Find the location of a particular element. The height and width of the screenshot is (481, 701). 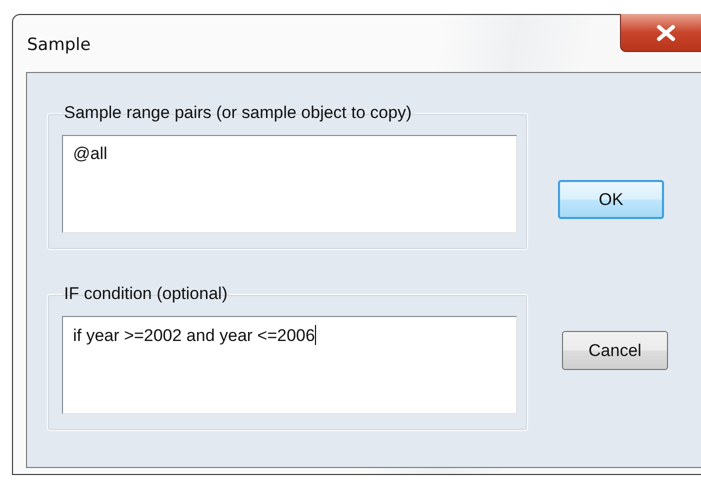

window-title: Sample is located at coordinates (59, 45).